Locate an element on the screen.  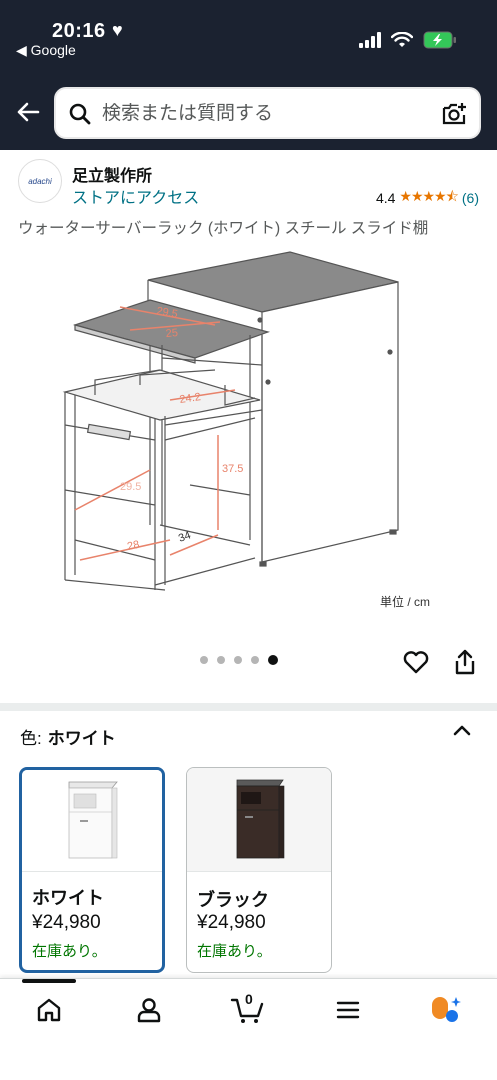
search-header is located at coordinates (248, 113).